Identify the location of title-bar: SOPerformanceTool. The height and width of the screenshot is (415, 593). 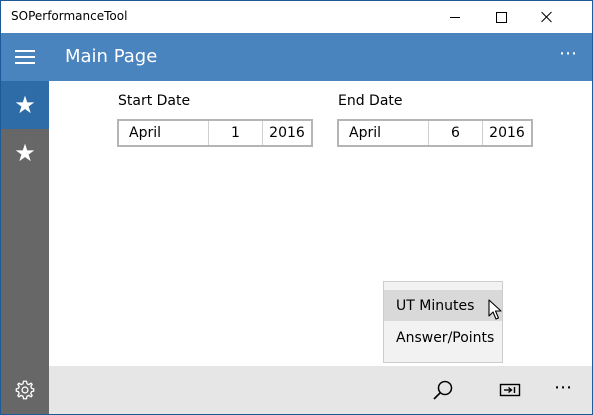
(296, 17).